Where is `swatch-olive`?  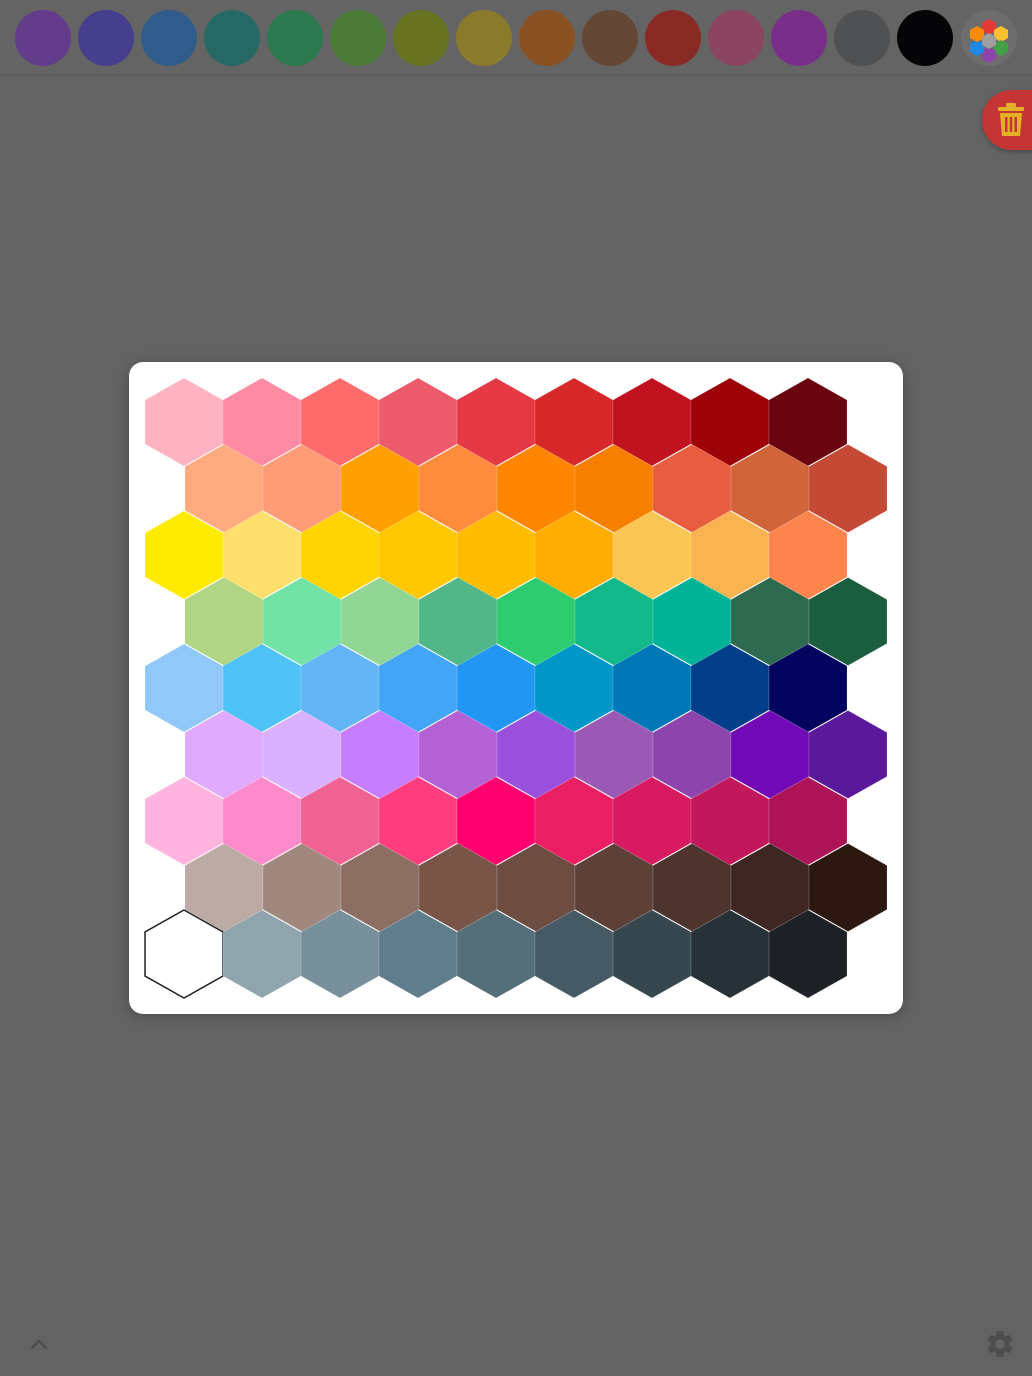 swatch-olive is located at coordinates (421, 38).